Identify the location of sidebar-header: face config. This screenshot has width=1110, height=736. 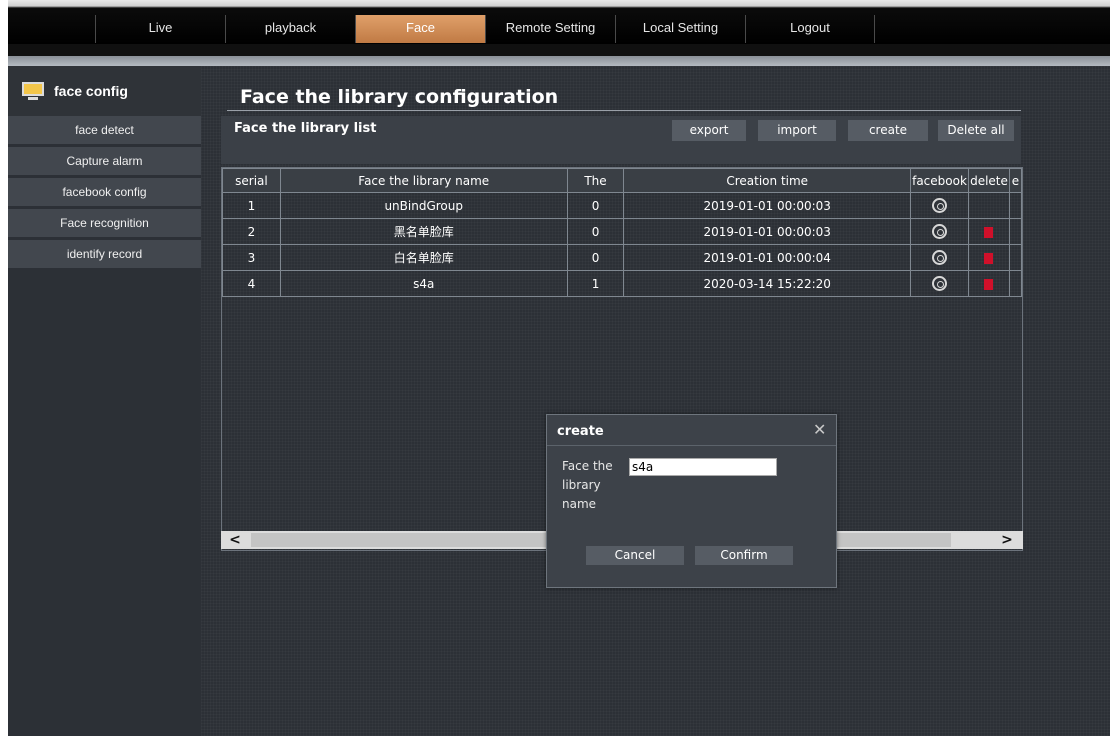
(104, 91).